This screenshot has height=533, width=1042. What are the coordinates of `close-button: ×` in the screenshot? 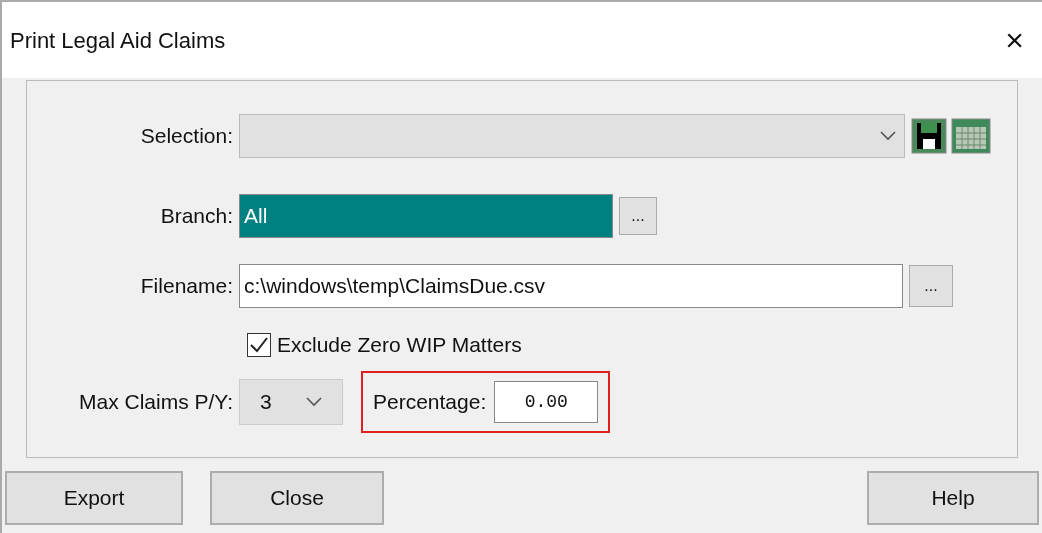 It's located at (1014, 40).